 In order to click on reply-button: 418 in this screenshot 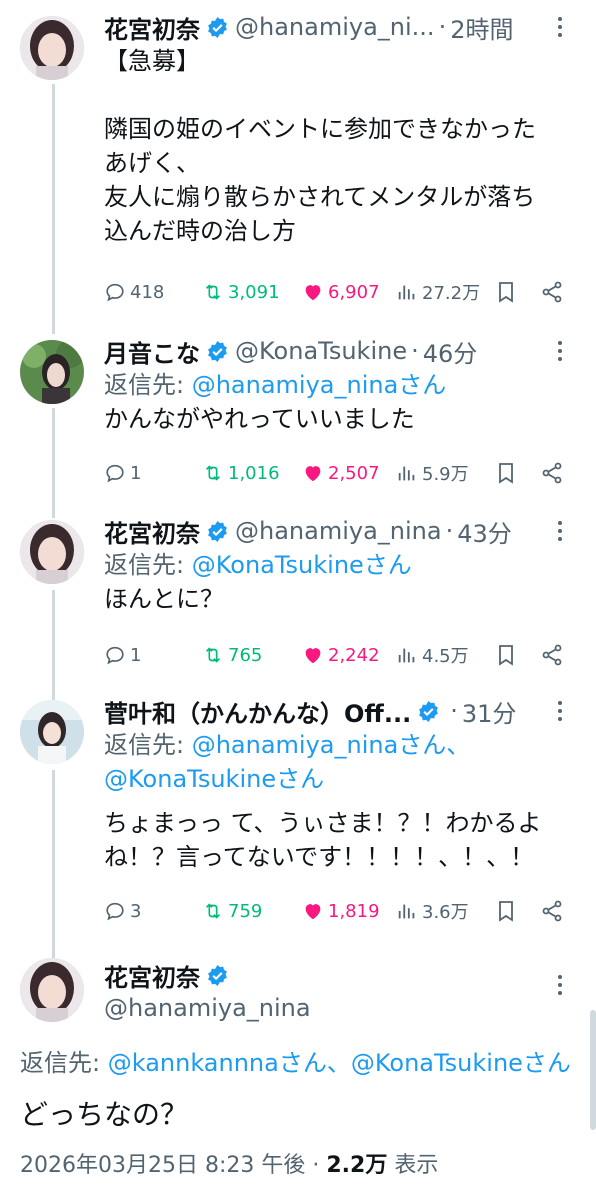, I will do `click(134, 292)`.